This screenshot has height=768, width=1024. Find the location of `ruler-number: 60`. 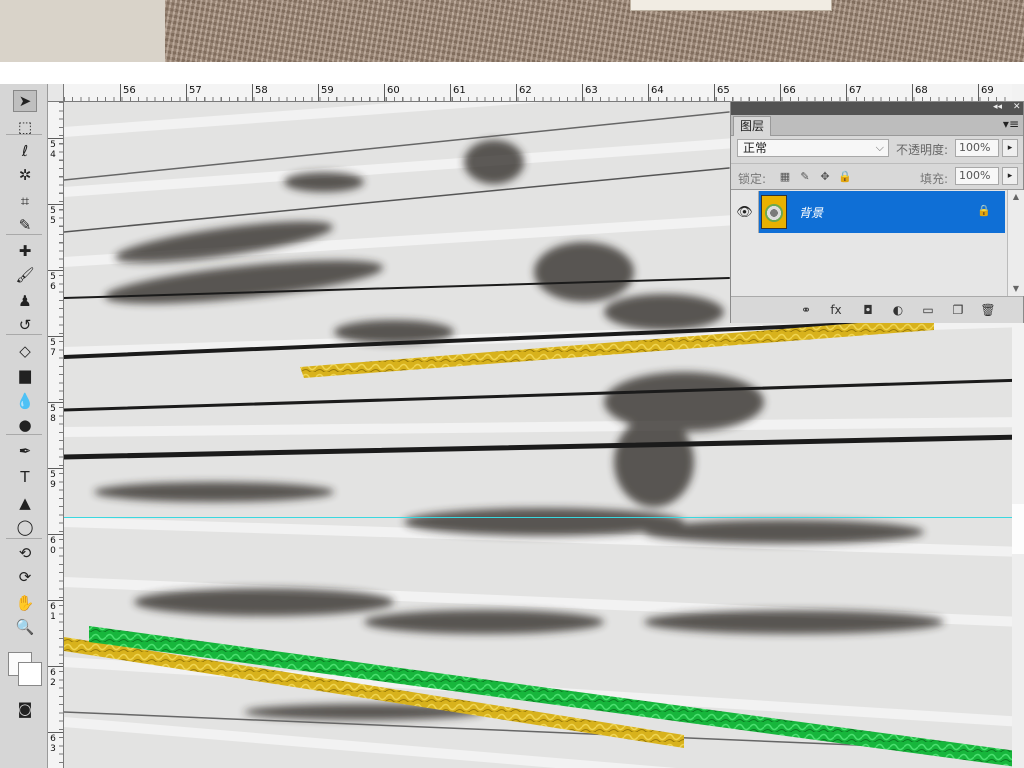

ruler-number: 60 is located at coordinates (393, 90).